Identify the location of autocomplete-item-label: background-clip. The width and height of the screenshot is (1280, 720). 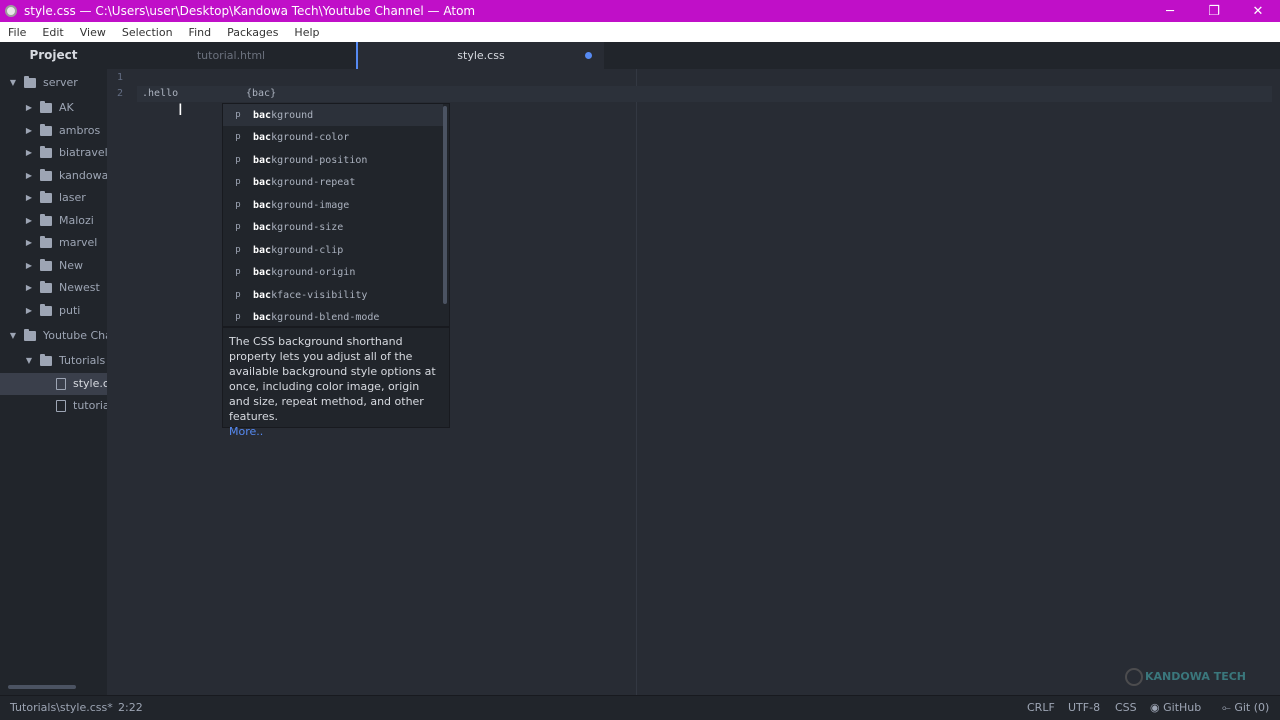
(298, 250).